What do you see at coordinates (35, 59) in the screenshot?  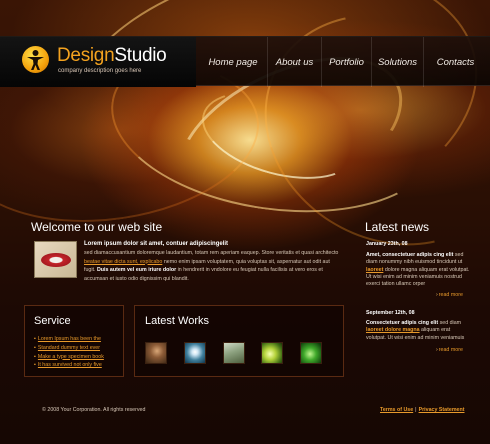 I see `person-logo-icon` at bounding box center [35, 59].